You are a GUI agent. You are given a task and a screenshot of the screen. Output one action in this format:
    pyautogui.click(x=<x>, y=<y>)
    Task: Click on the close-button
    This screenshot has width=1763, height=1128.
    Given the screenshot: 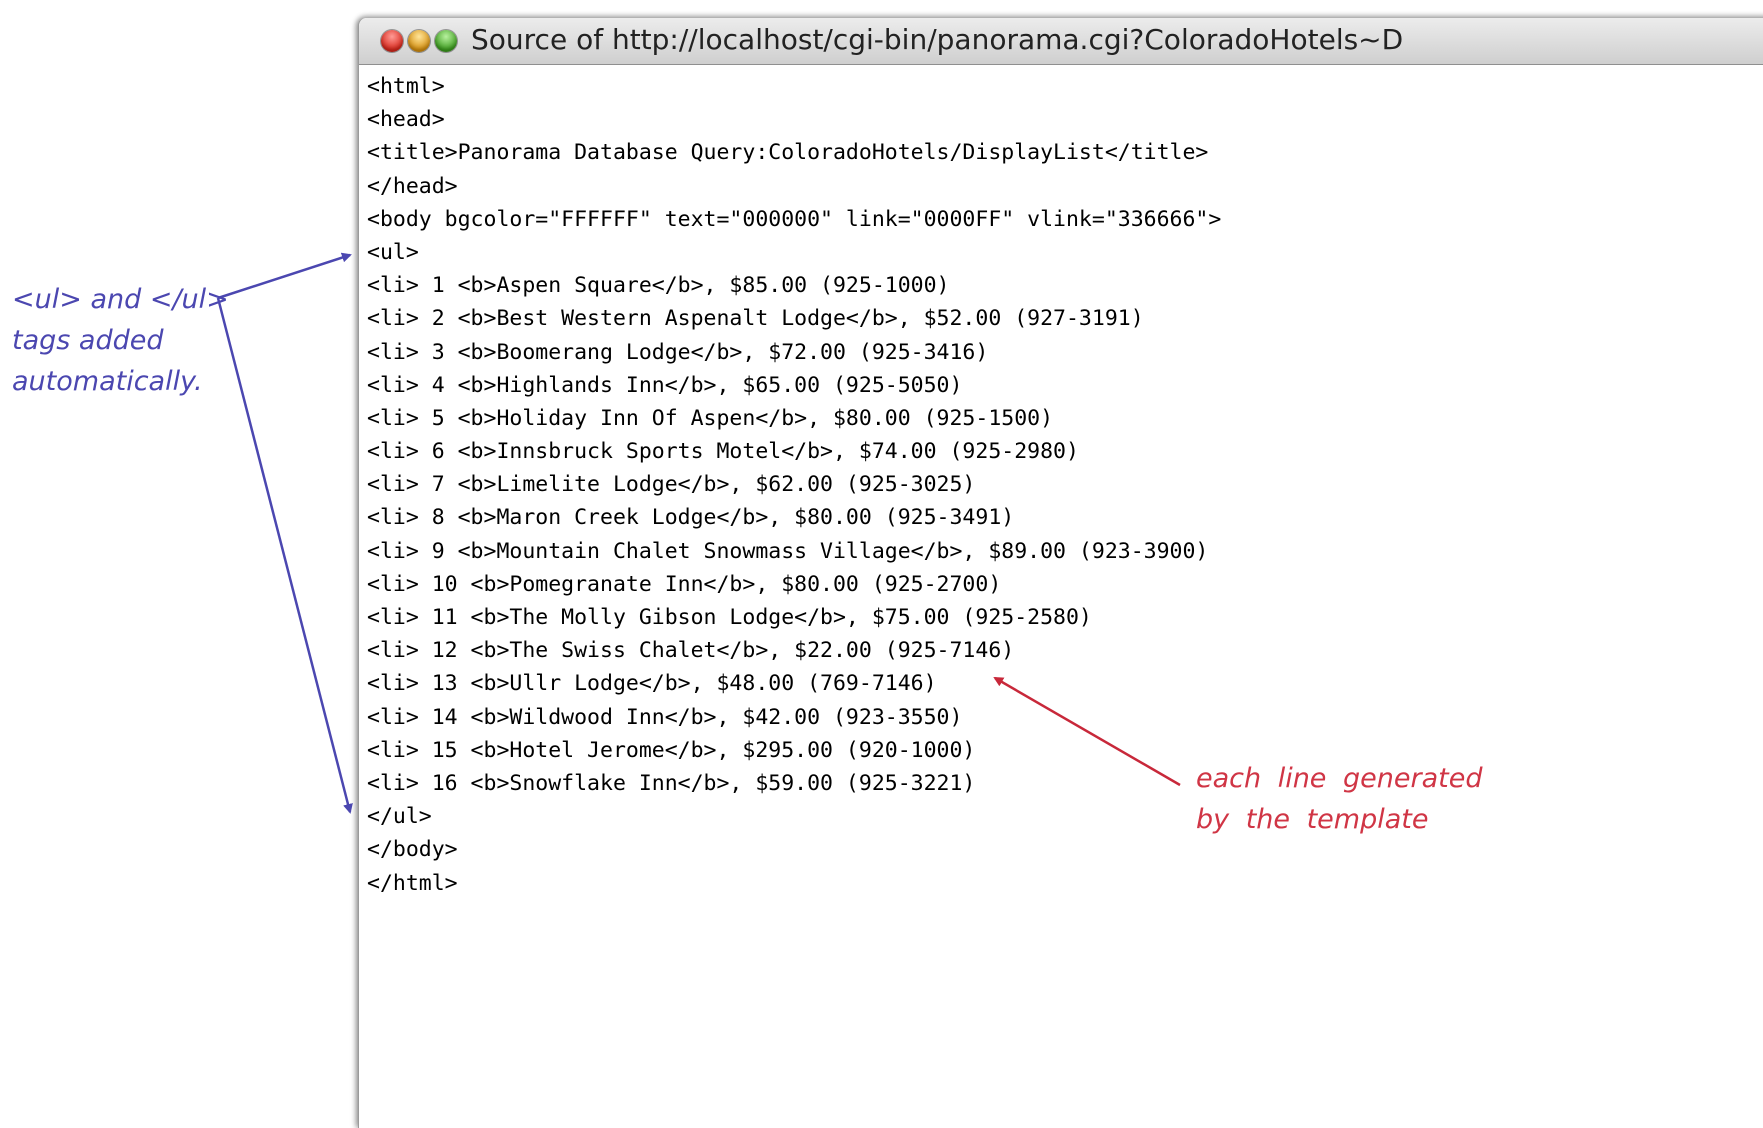 What is the action you would take?
    pyautogui.click(x=392, y=41)
    